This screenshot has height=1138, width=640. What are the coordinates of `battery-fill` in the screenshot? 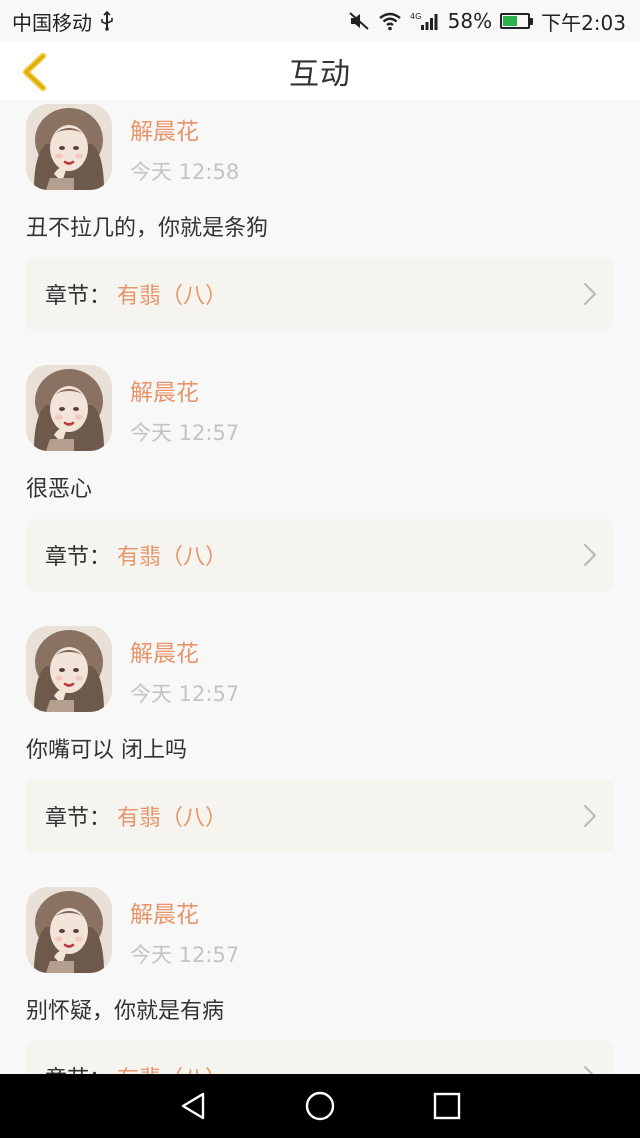 It's located at (510, 21).